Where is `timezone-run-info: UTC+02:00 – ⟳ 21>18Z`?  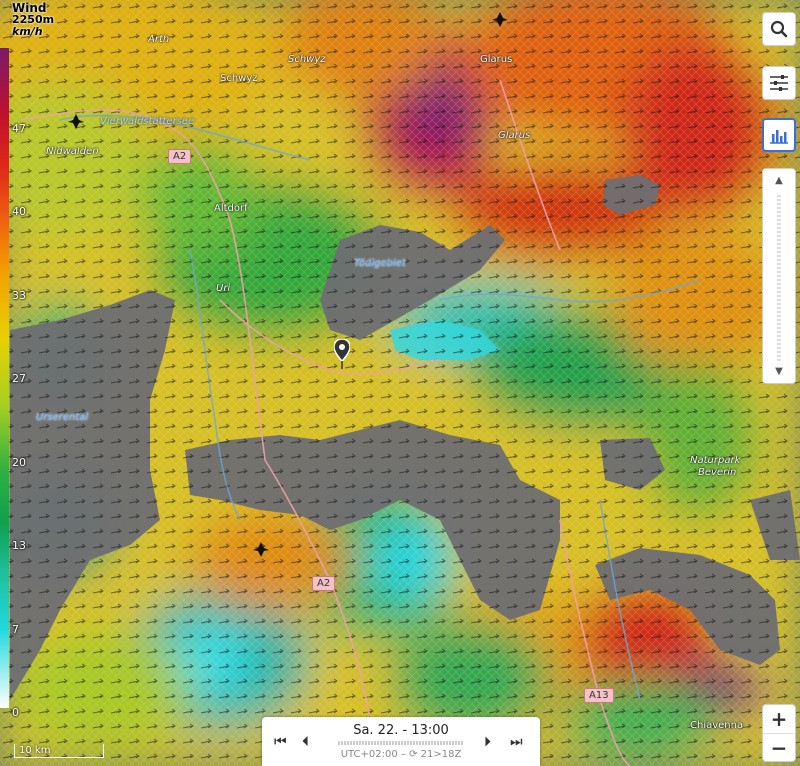
timezone-run-info: UTC+02:00 – ⟳ 21>18Z is located at coordinates (401, 754).